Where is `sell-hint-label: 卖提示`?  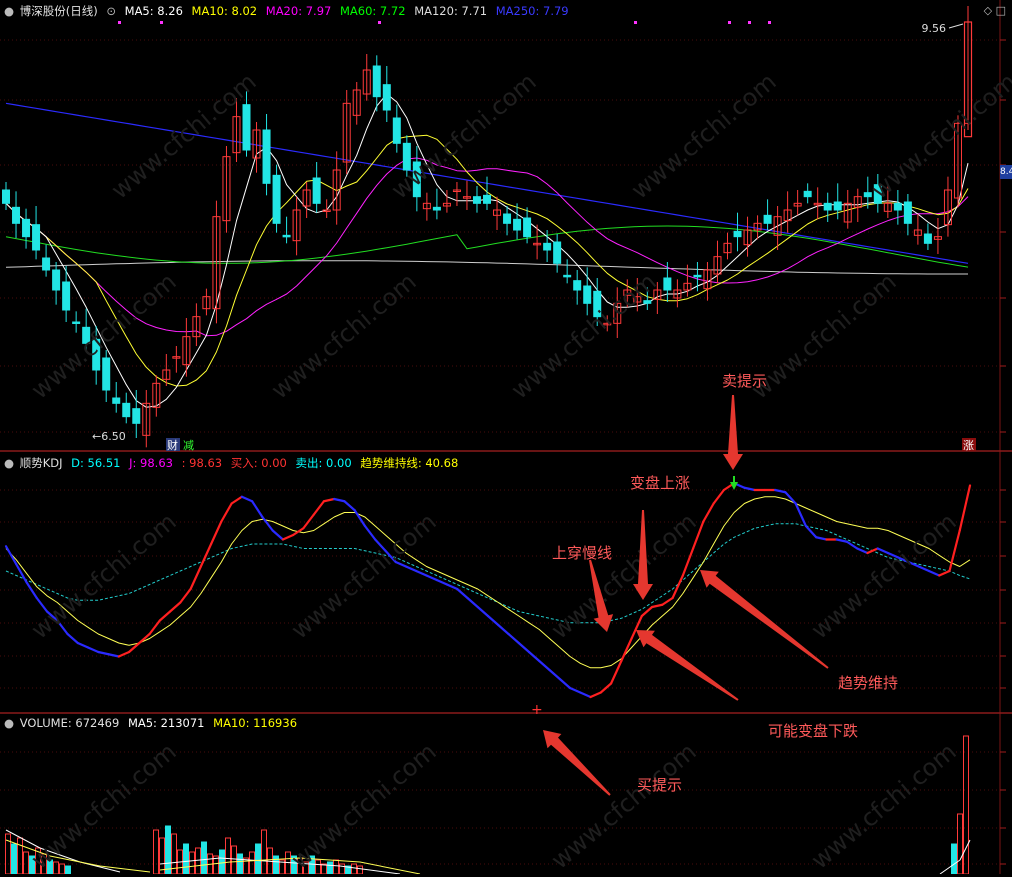 sell-hint-label: 卖提示 is located at coordinates (744, 381).